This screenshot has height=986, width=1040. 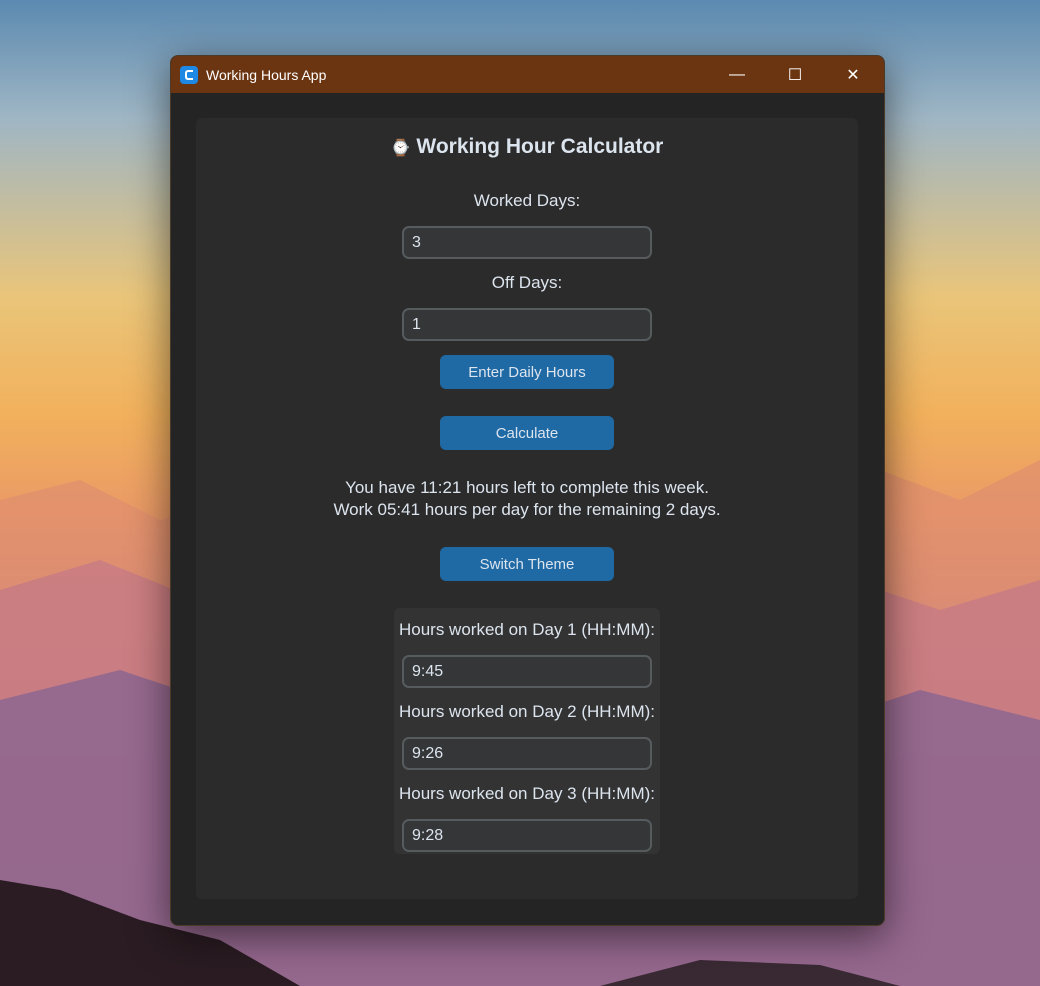 I want to click on day-3-hours-input, so click(x=527, y=835).